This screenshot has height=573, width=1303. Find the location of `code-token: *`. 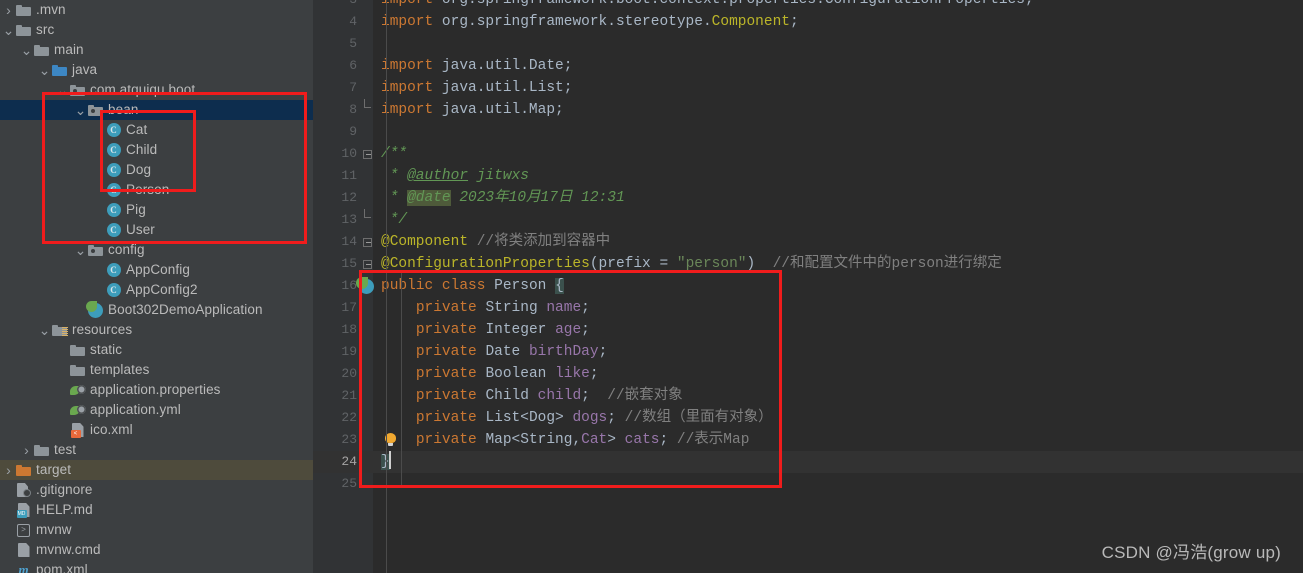

code-token: * is located at coordinates (394, 176).